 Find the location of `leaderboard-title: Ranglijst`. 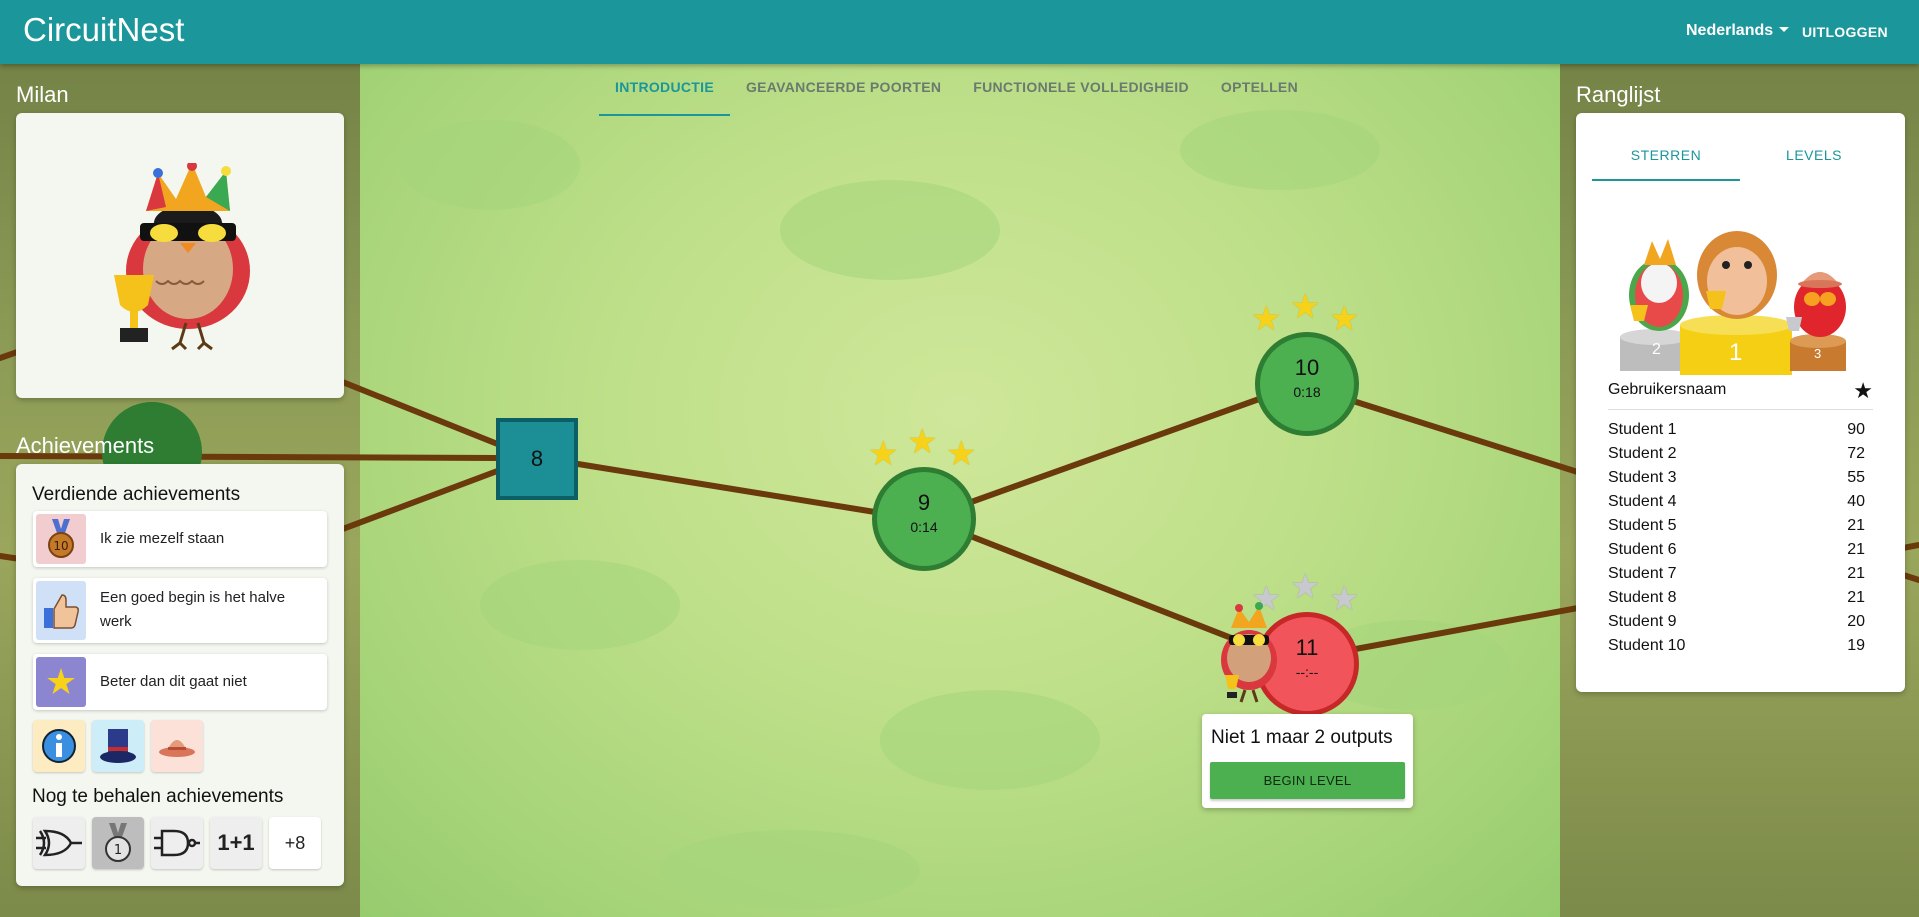

leaderboard-title: Ranglijst is located at coordinates (1618, 94).